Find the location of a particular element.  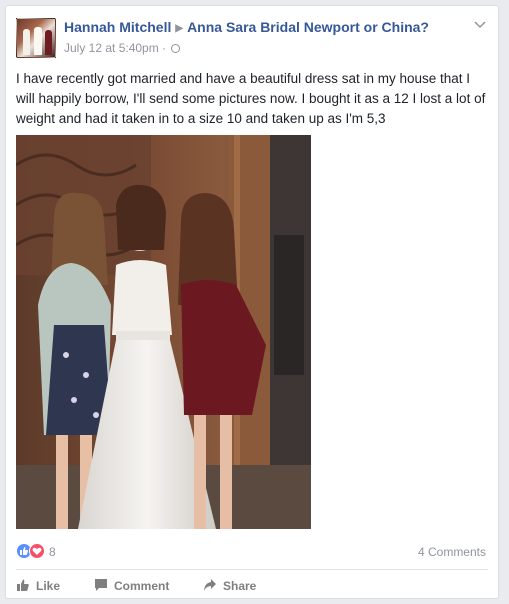

love-reaction-icon is located at coordinates (37, 551).